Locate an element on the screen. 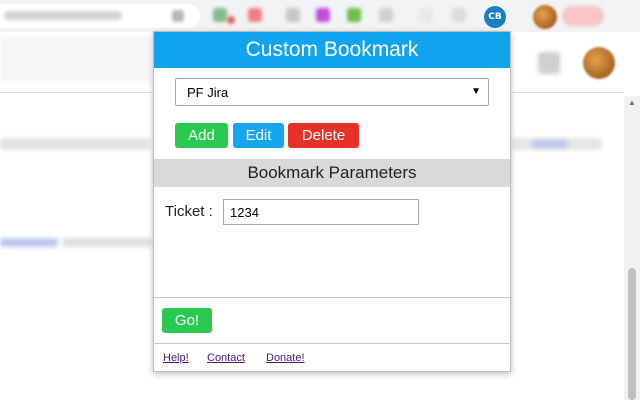 This screenshot has height=400, width=640. delete-button: Delete is located at coordinates (323, 135).